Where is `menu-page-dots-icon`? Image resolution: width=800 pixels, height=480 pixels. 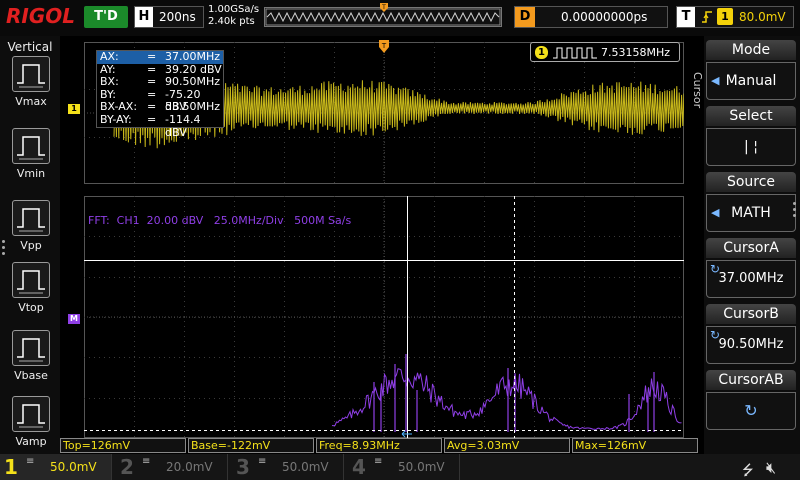 menu-page-dots-icon is located at coordinates (795, 211).